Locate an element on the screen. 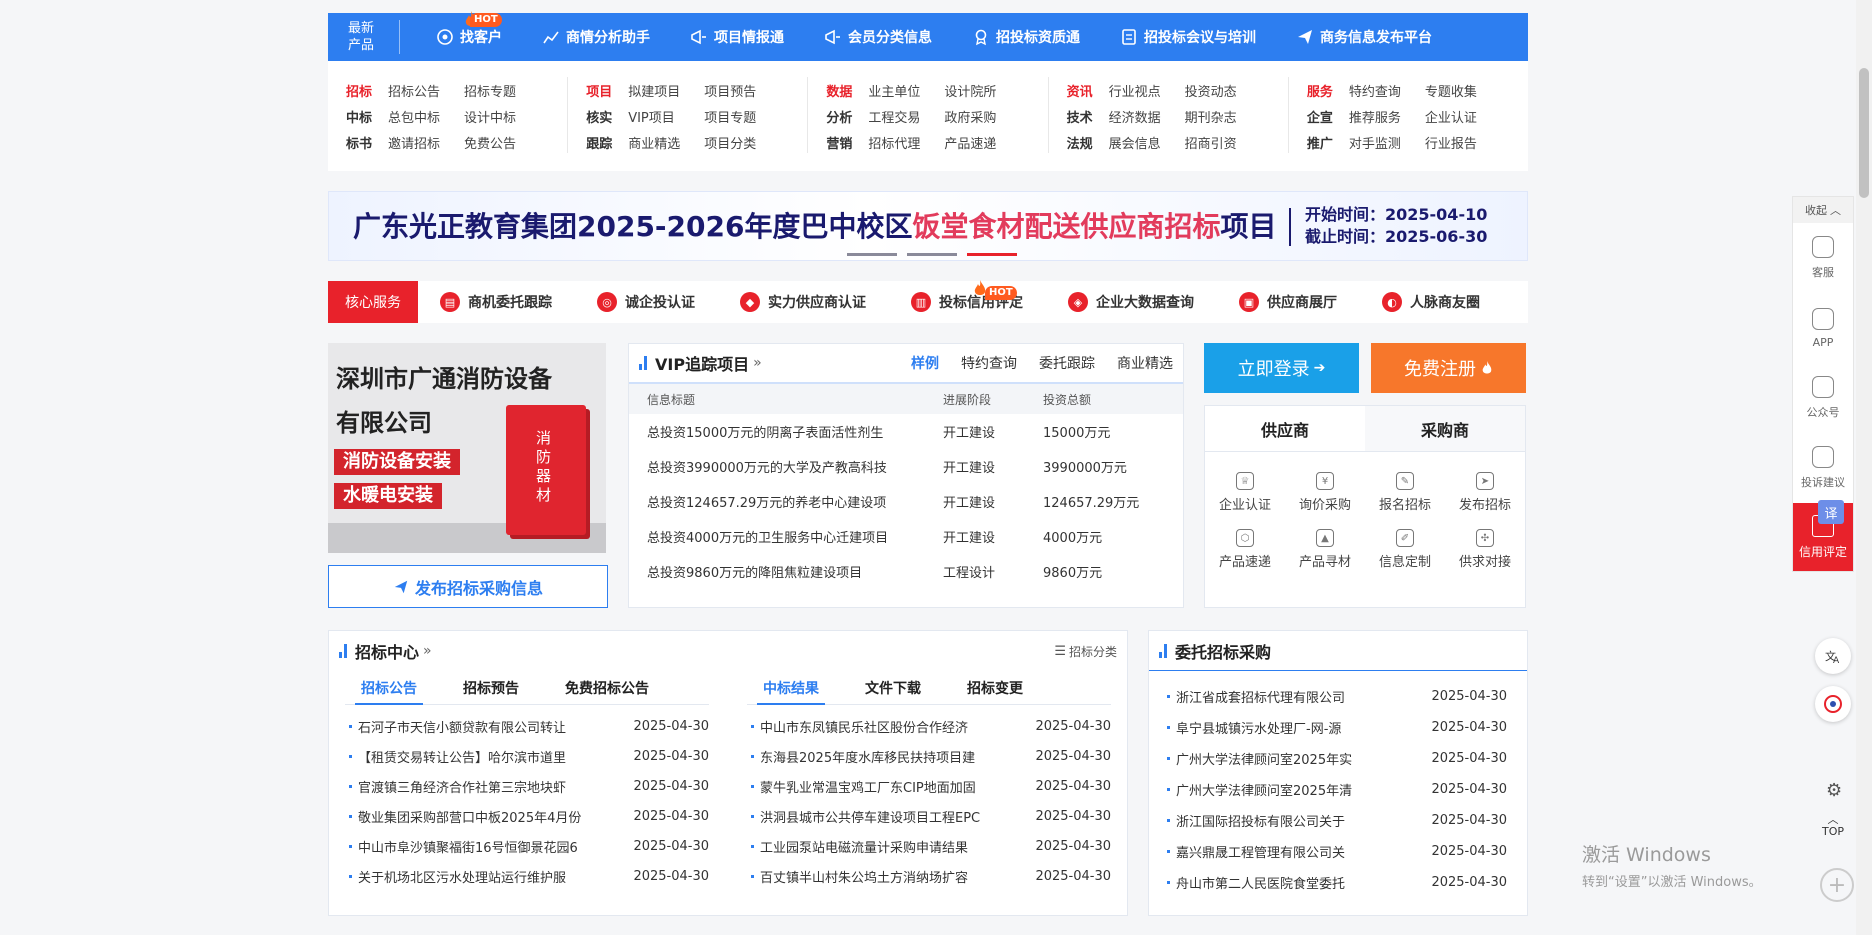  register-button: 免费注册 is located at coordinates (1448, 368).